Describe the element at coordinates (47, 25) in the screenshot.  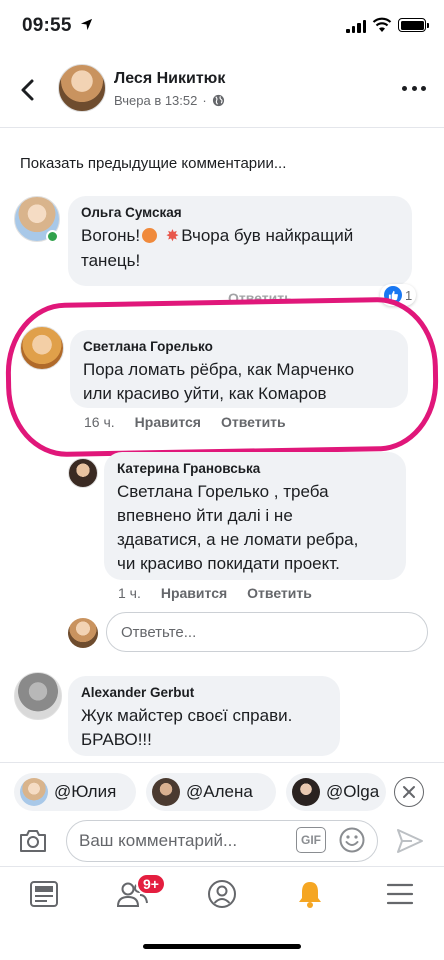
I see `status-time: 09:55` at that location.